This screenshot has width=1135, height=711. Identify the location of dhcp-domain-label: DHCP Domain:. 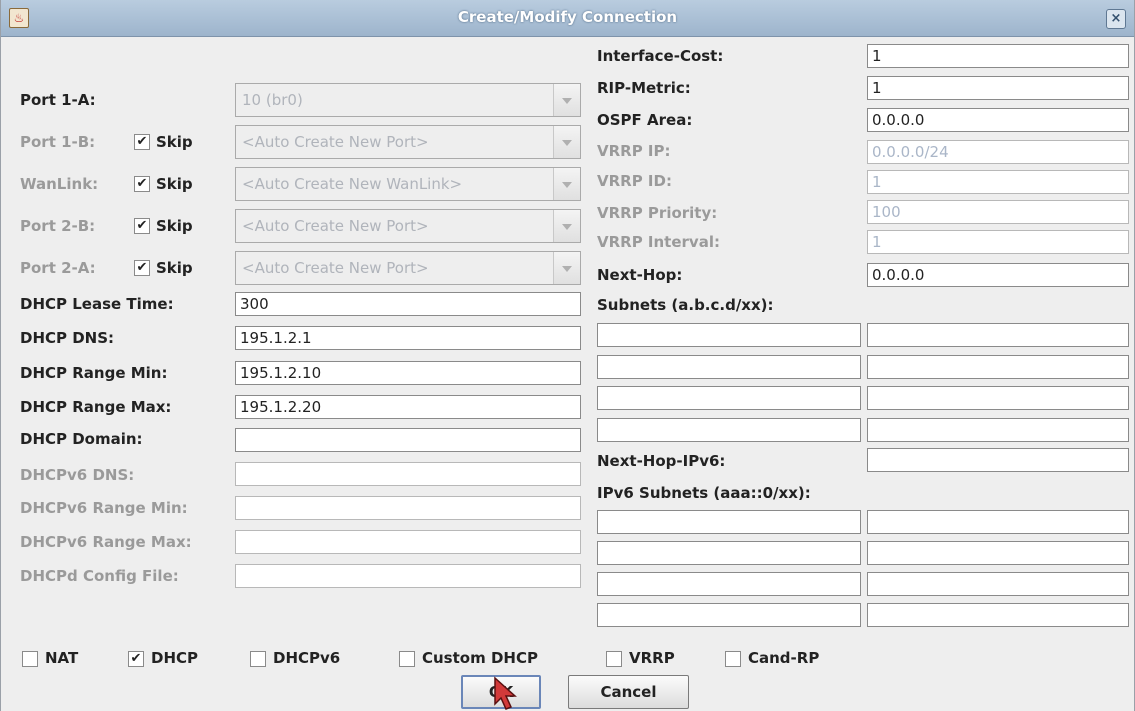
(81, 439).